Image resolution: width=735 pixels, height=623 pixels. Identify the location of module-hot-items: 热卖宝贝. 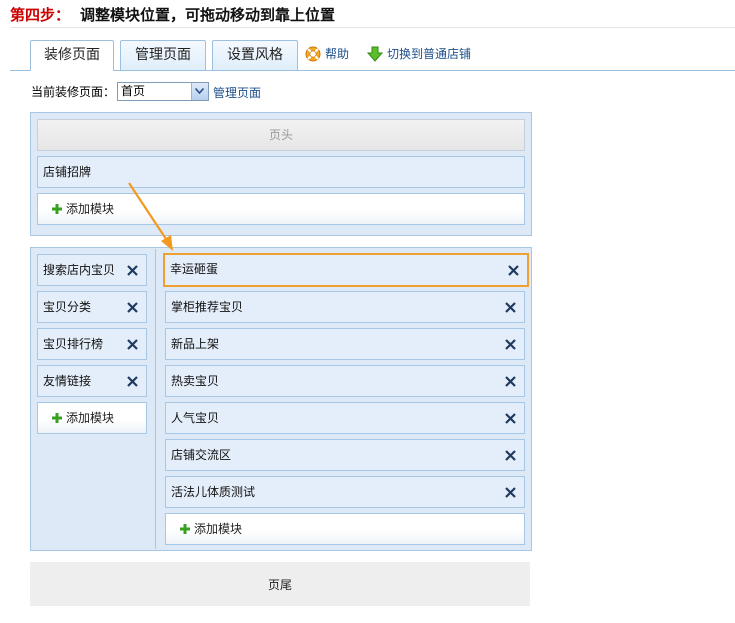
(345, 381).